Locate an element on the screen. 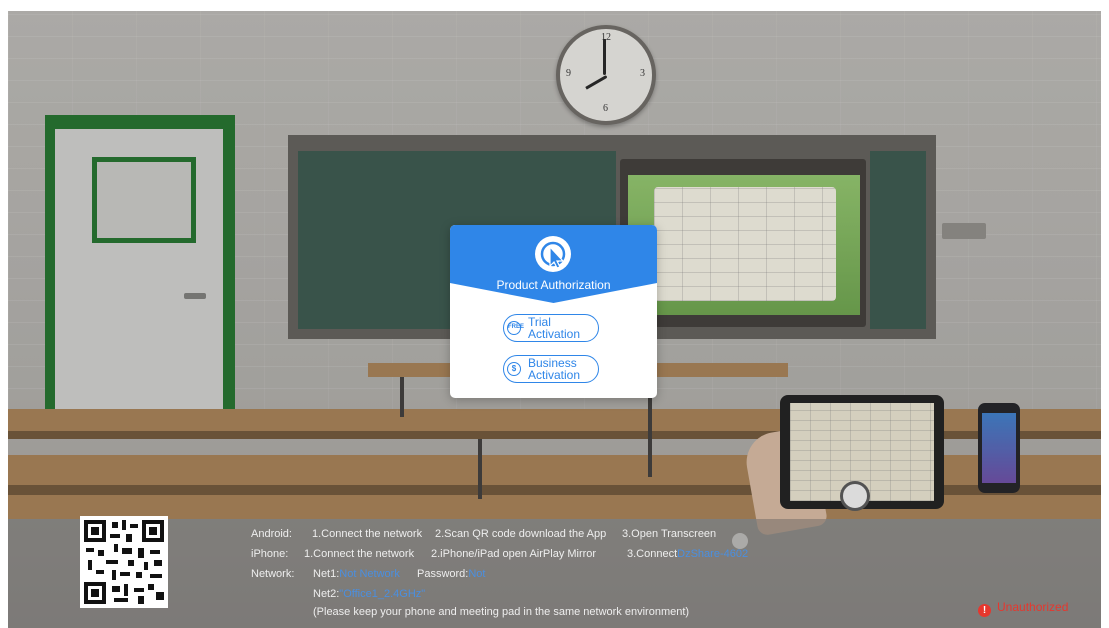  business-activation-label: Business Activation is located at coordinates (562, 369).